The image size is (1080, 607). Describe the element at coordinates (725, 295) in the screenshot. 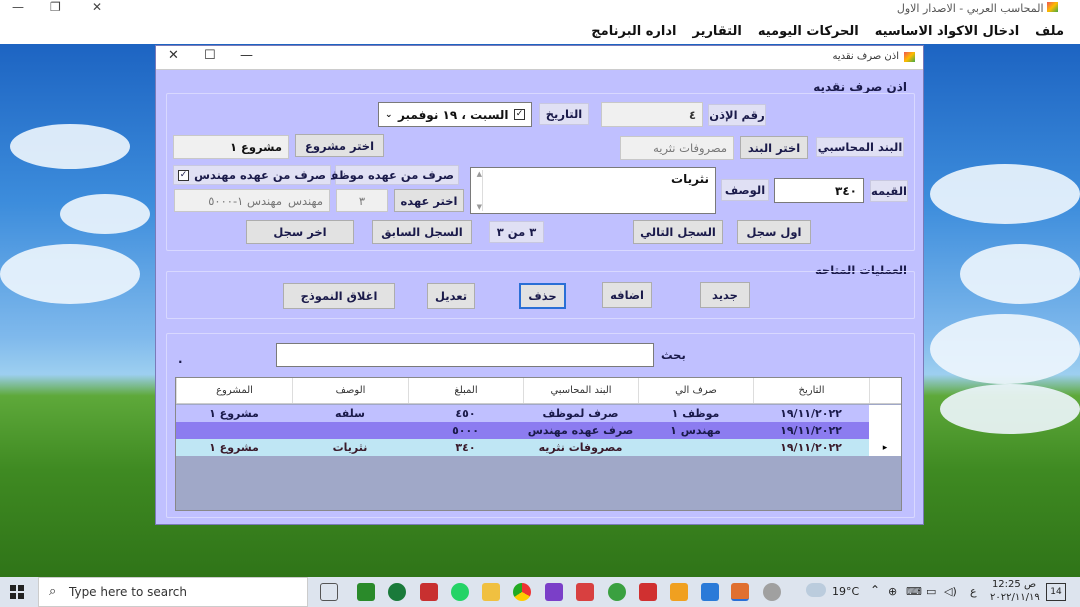

I see `new-button: جديد` at that location.